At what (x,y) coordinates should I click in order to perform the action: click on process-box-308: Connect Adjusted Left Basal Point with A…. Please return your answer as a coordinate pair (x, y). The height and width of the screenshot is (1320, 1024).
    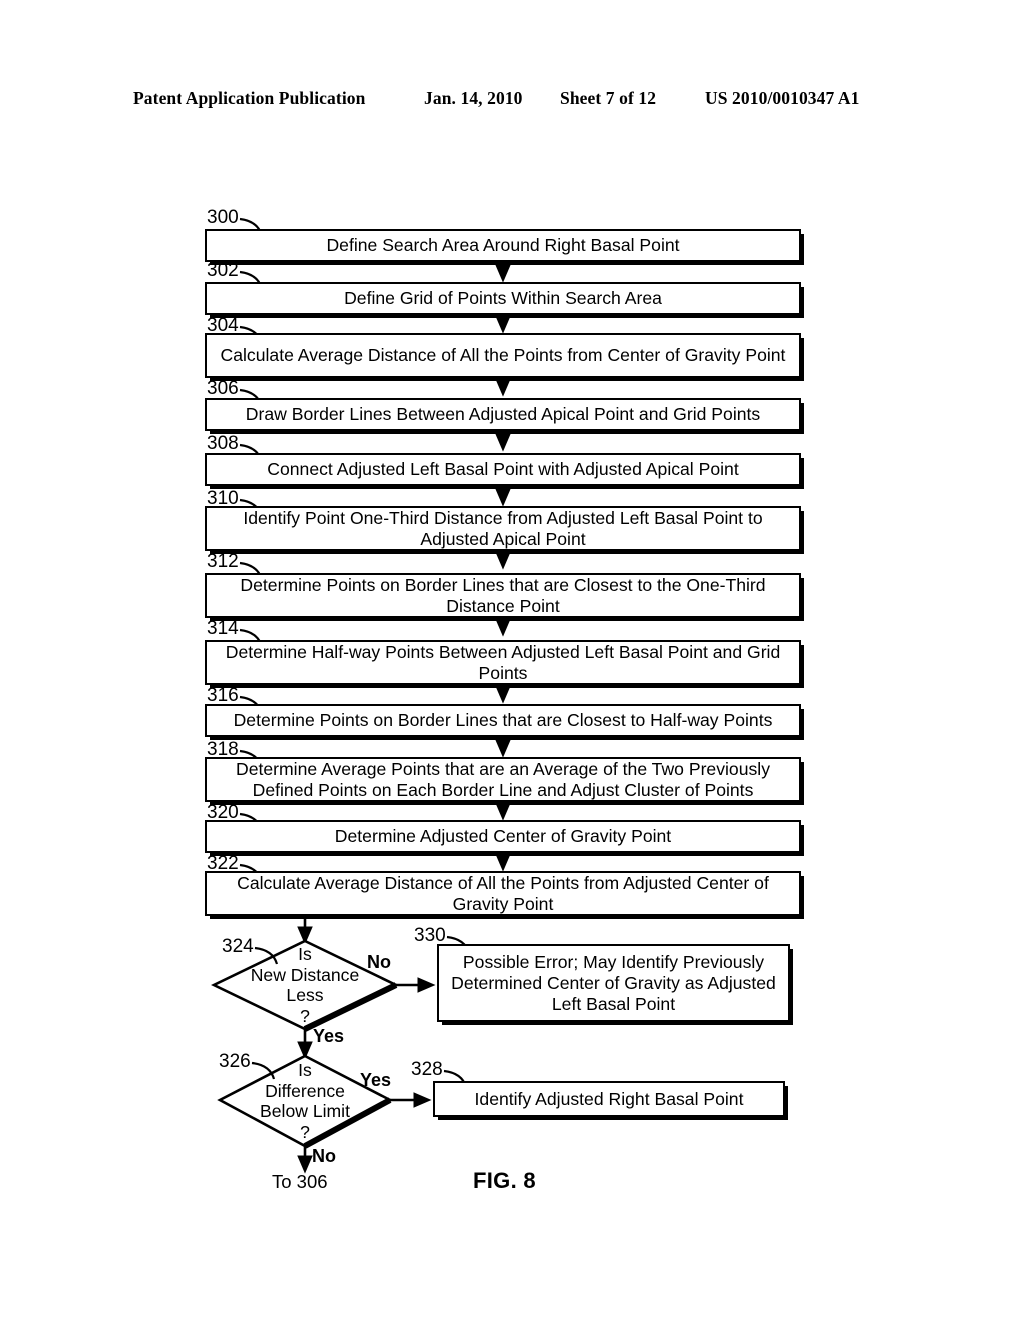
    Looking at the image, I should click on (503, 469).